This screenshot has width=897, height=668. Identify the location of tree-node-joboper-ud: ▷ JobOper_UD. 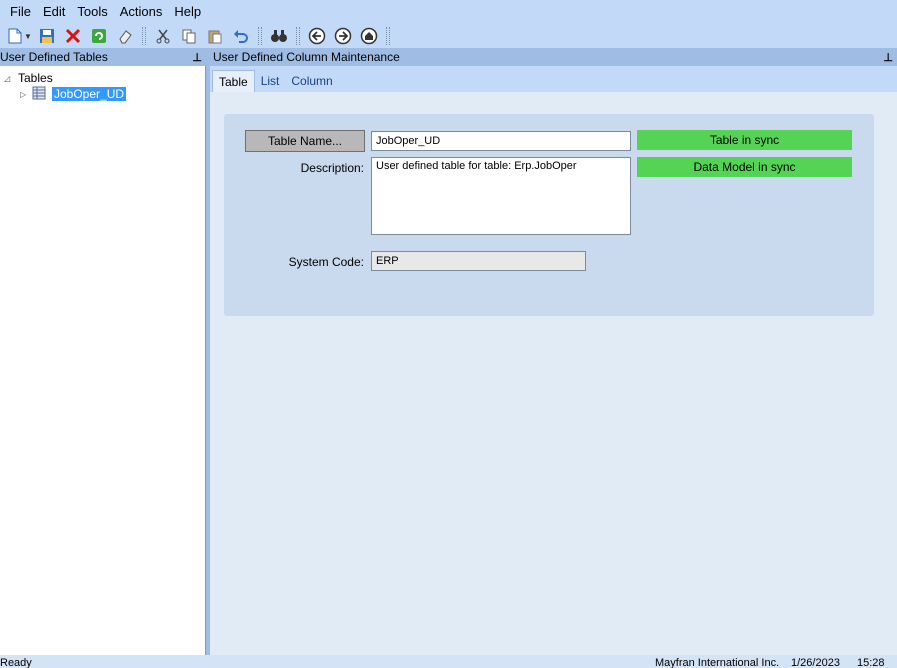
(73, 94).